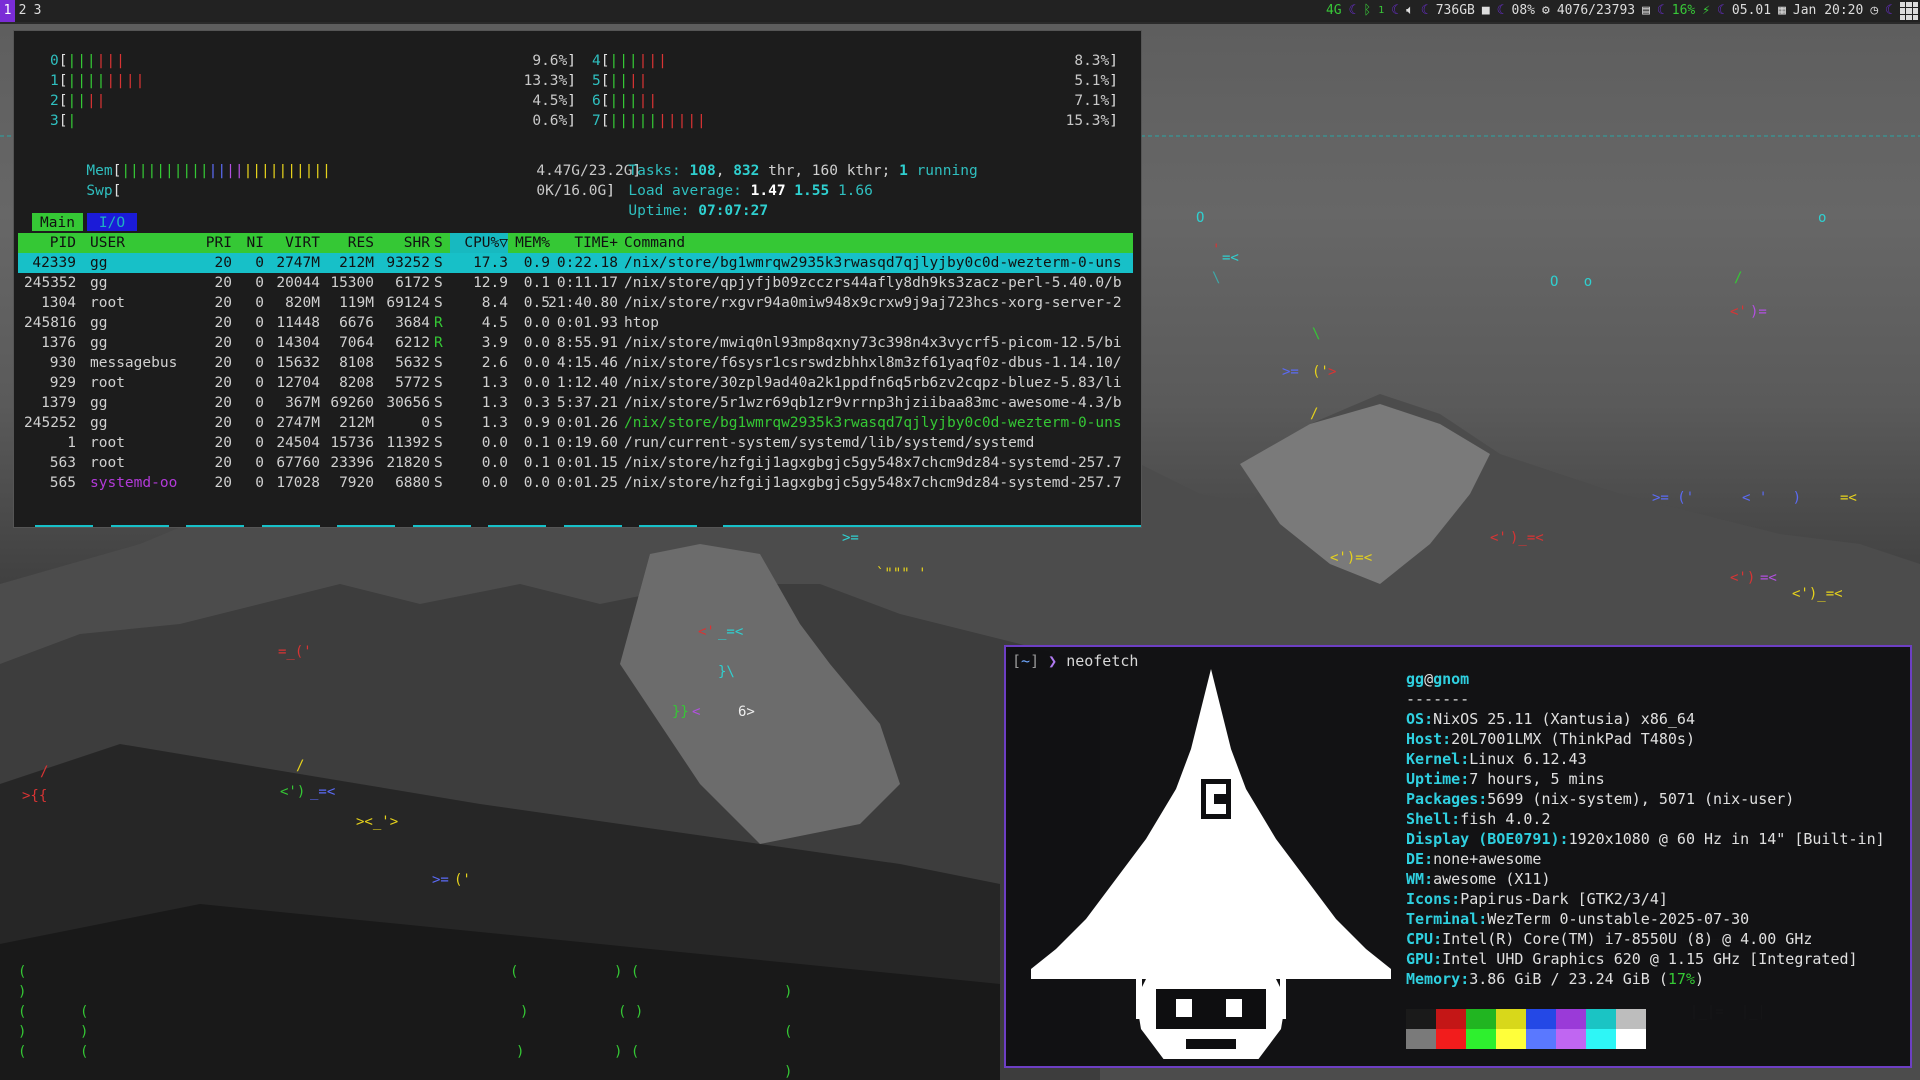 The height and width of the screenshot is (1080, 1920). Describe the element at coordinates (72, 121) in the screenshot. I see `cpu-bars: |` at that location.